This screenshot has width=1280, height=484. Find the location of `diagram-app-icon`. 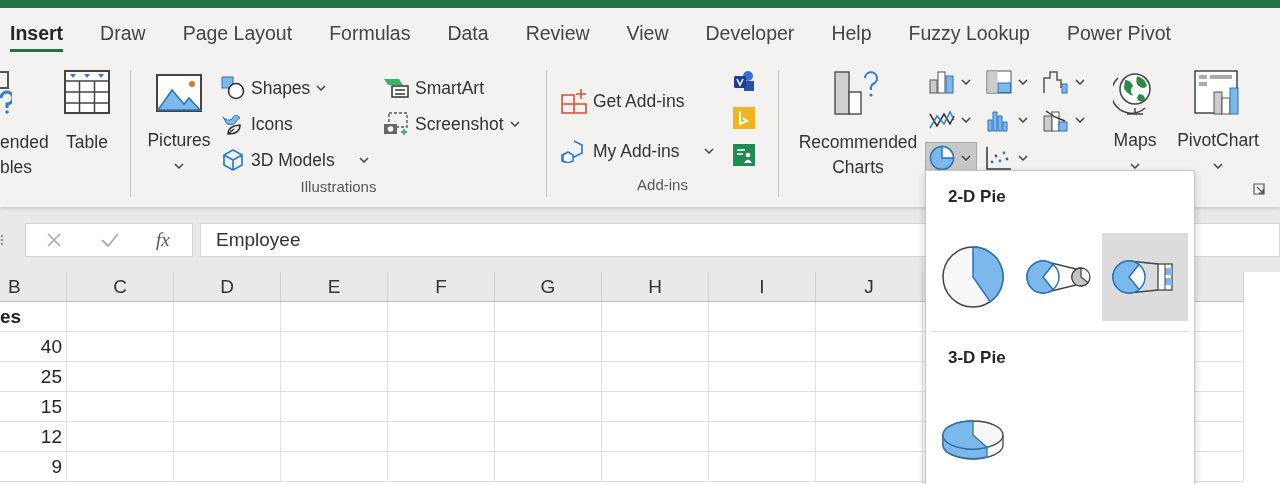

diagram-app-icon is located at coordinates (744, 81).